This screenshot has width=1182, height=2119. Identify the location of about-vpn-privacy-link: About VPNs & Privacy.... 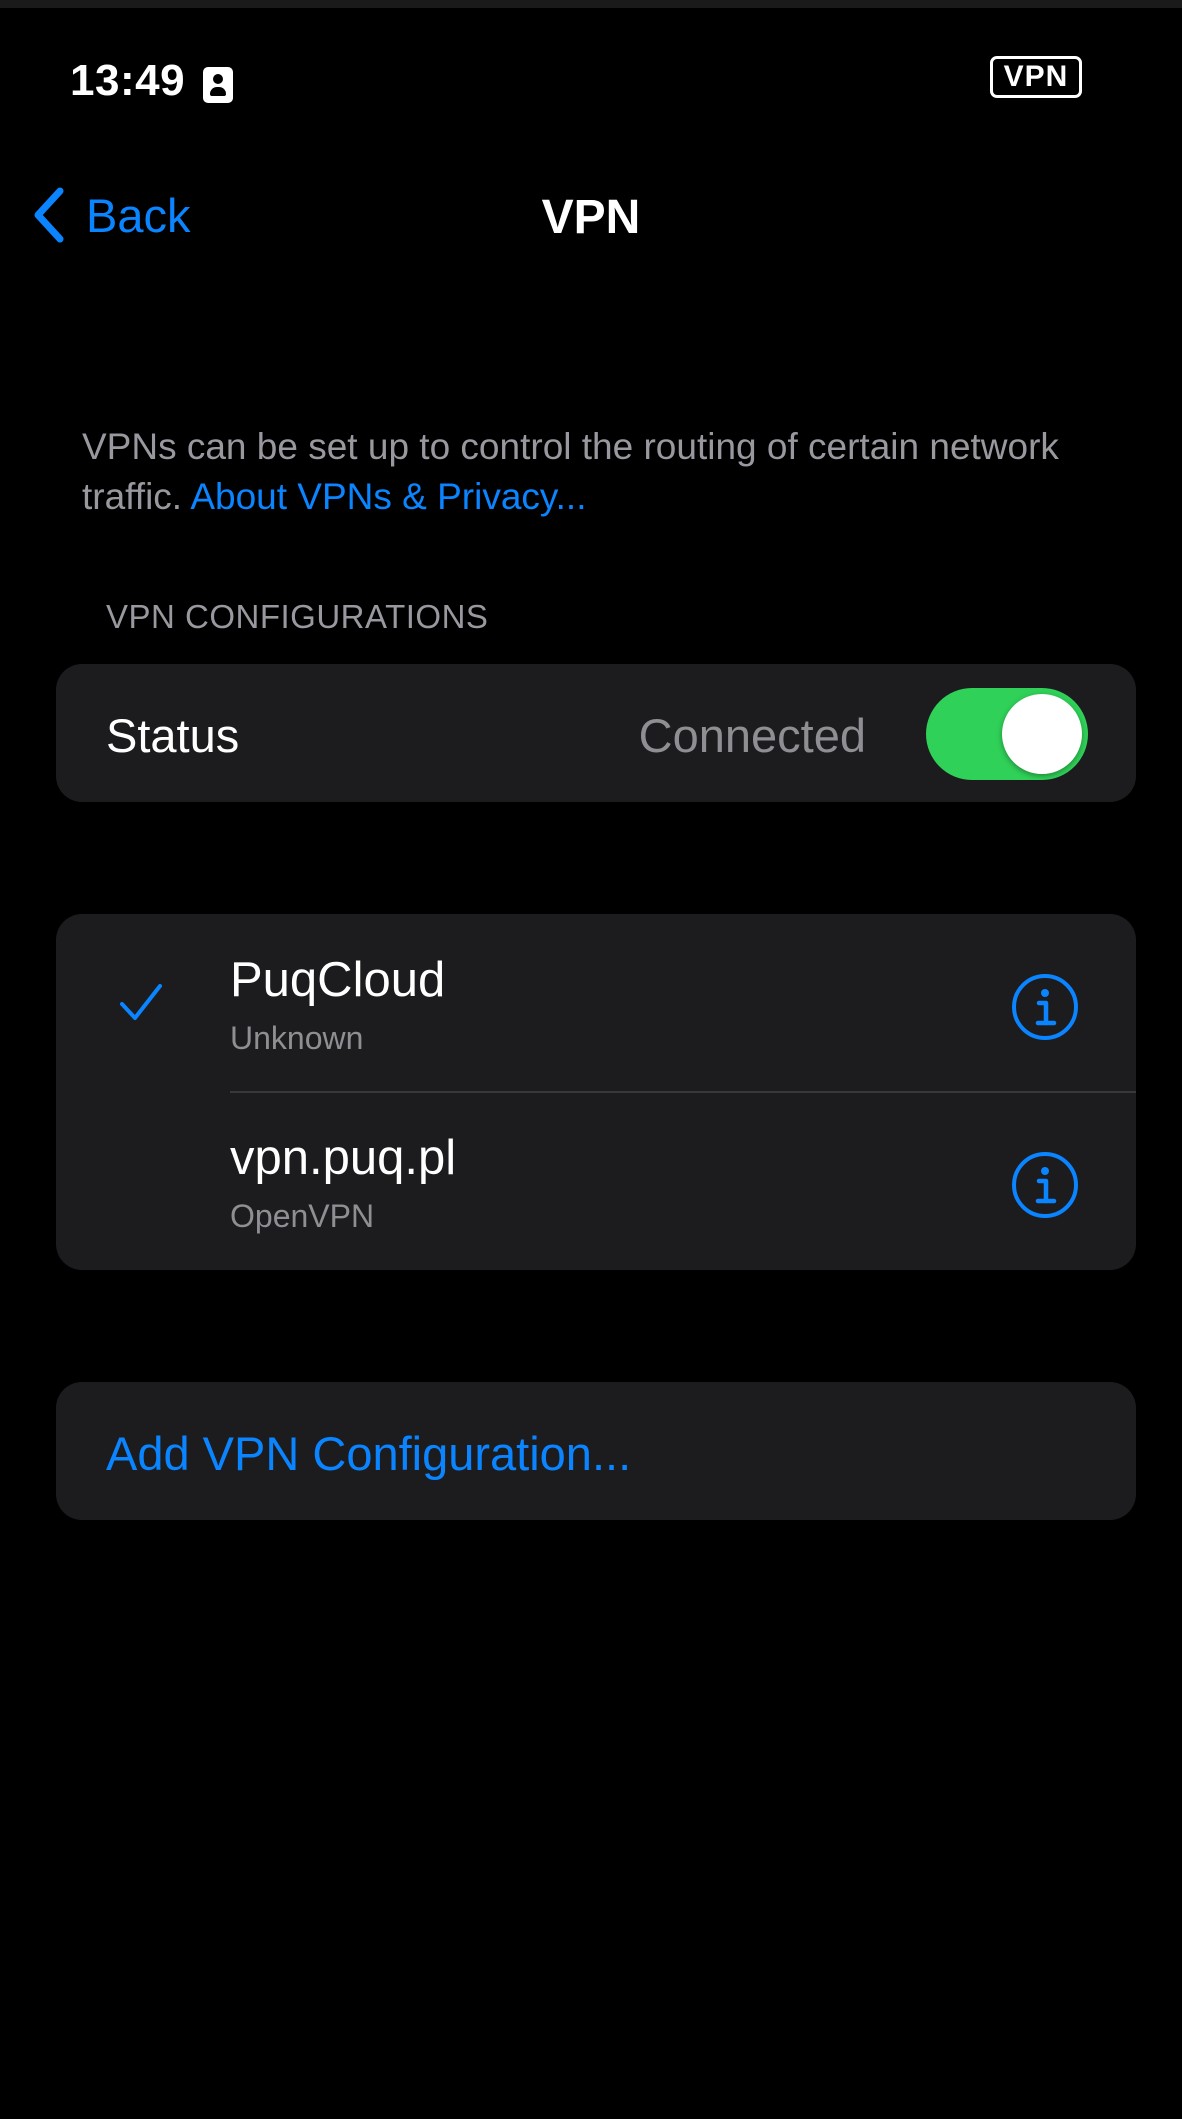
(388, 496).